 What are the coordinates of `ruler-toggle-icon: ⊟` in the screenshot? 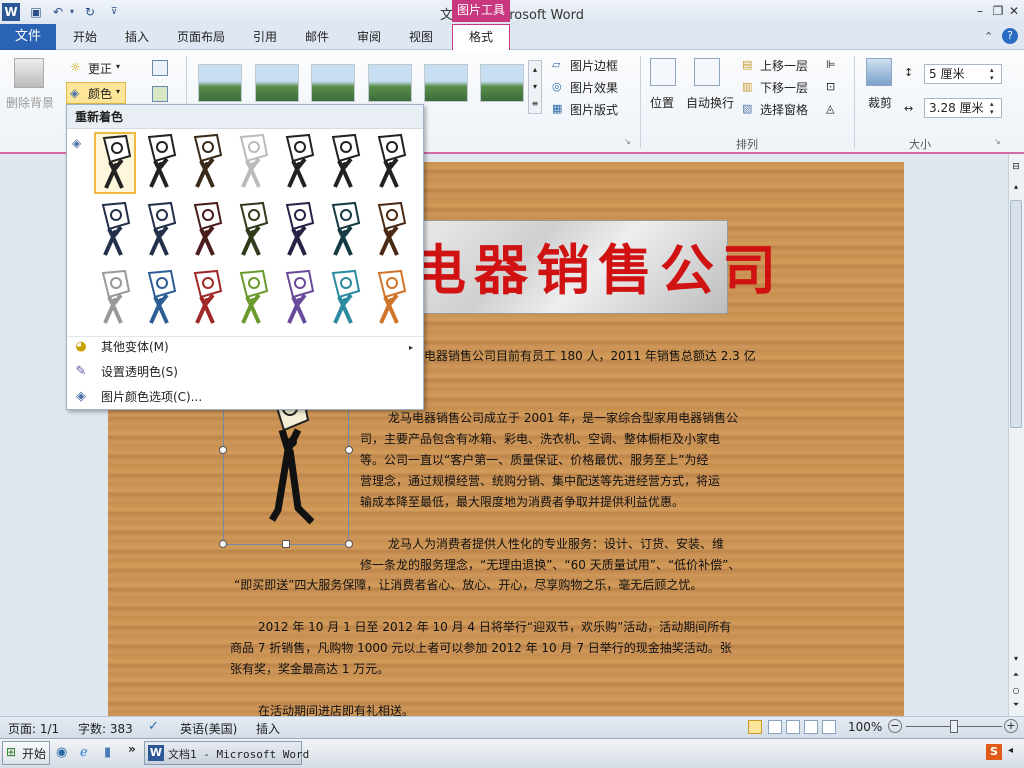 It's located at (1016, 169).